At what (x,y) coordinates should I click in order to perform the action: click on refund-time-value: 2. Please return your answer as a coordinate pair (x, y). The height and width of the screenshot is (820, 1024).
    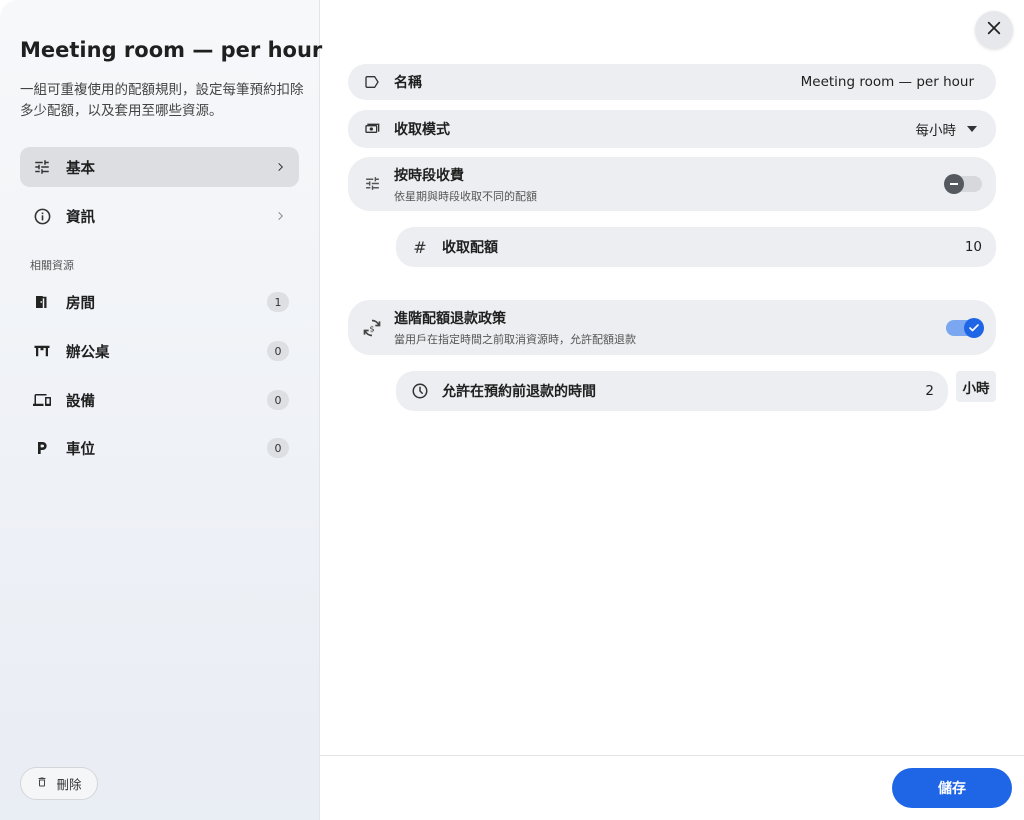
    Looking at the image, I should click on (929, 391).